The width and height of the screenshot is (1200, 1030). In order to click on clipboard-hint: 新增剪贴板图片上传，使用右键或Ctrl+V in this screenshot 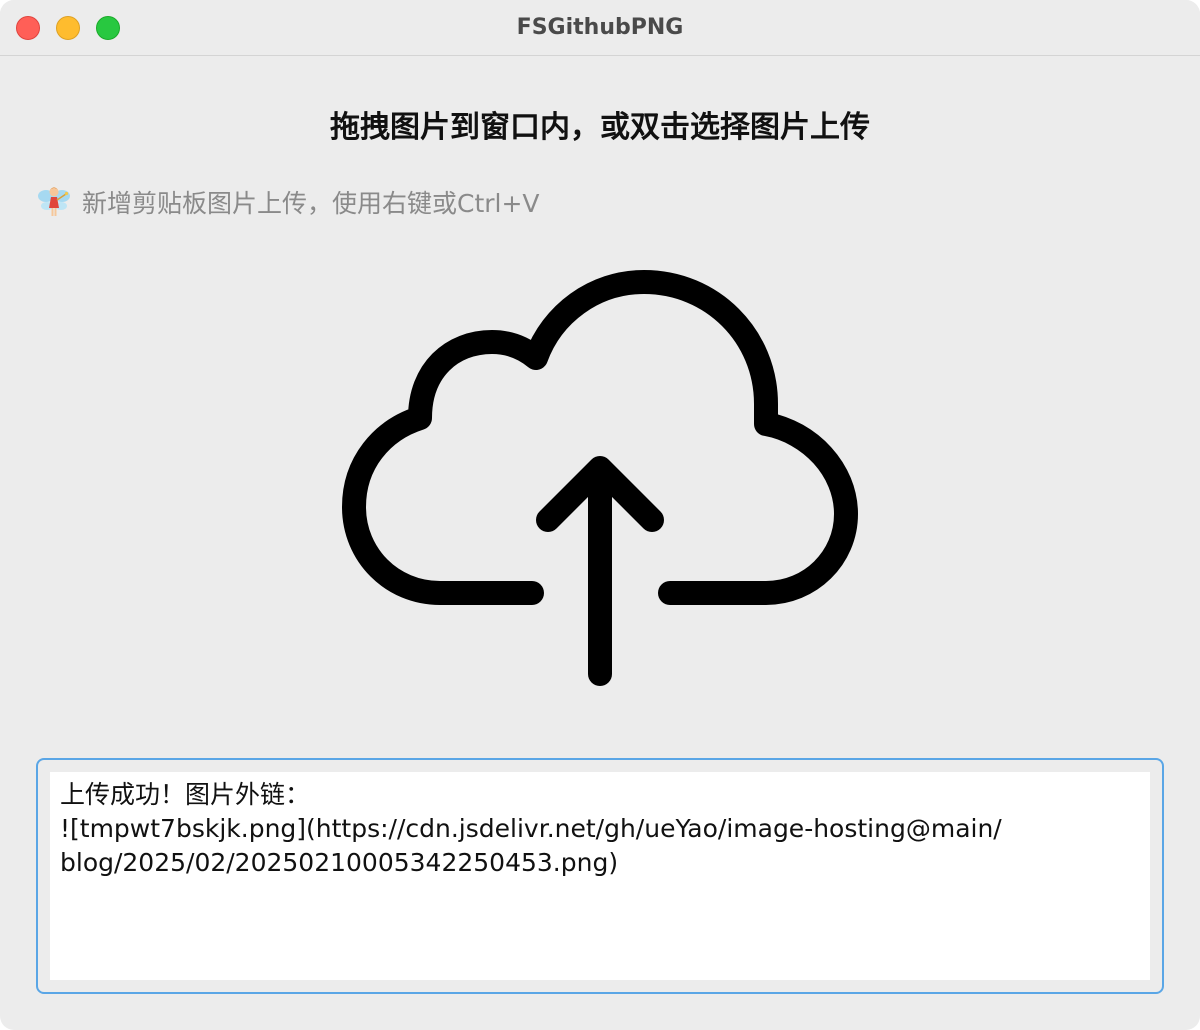, I will do `click(288, 202)`.